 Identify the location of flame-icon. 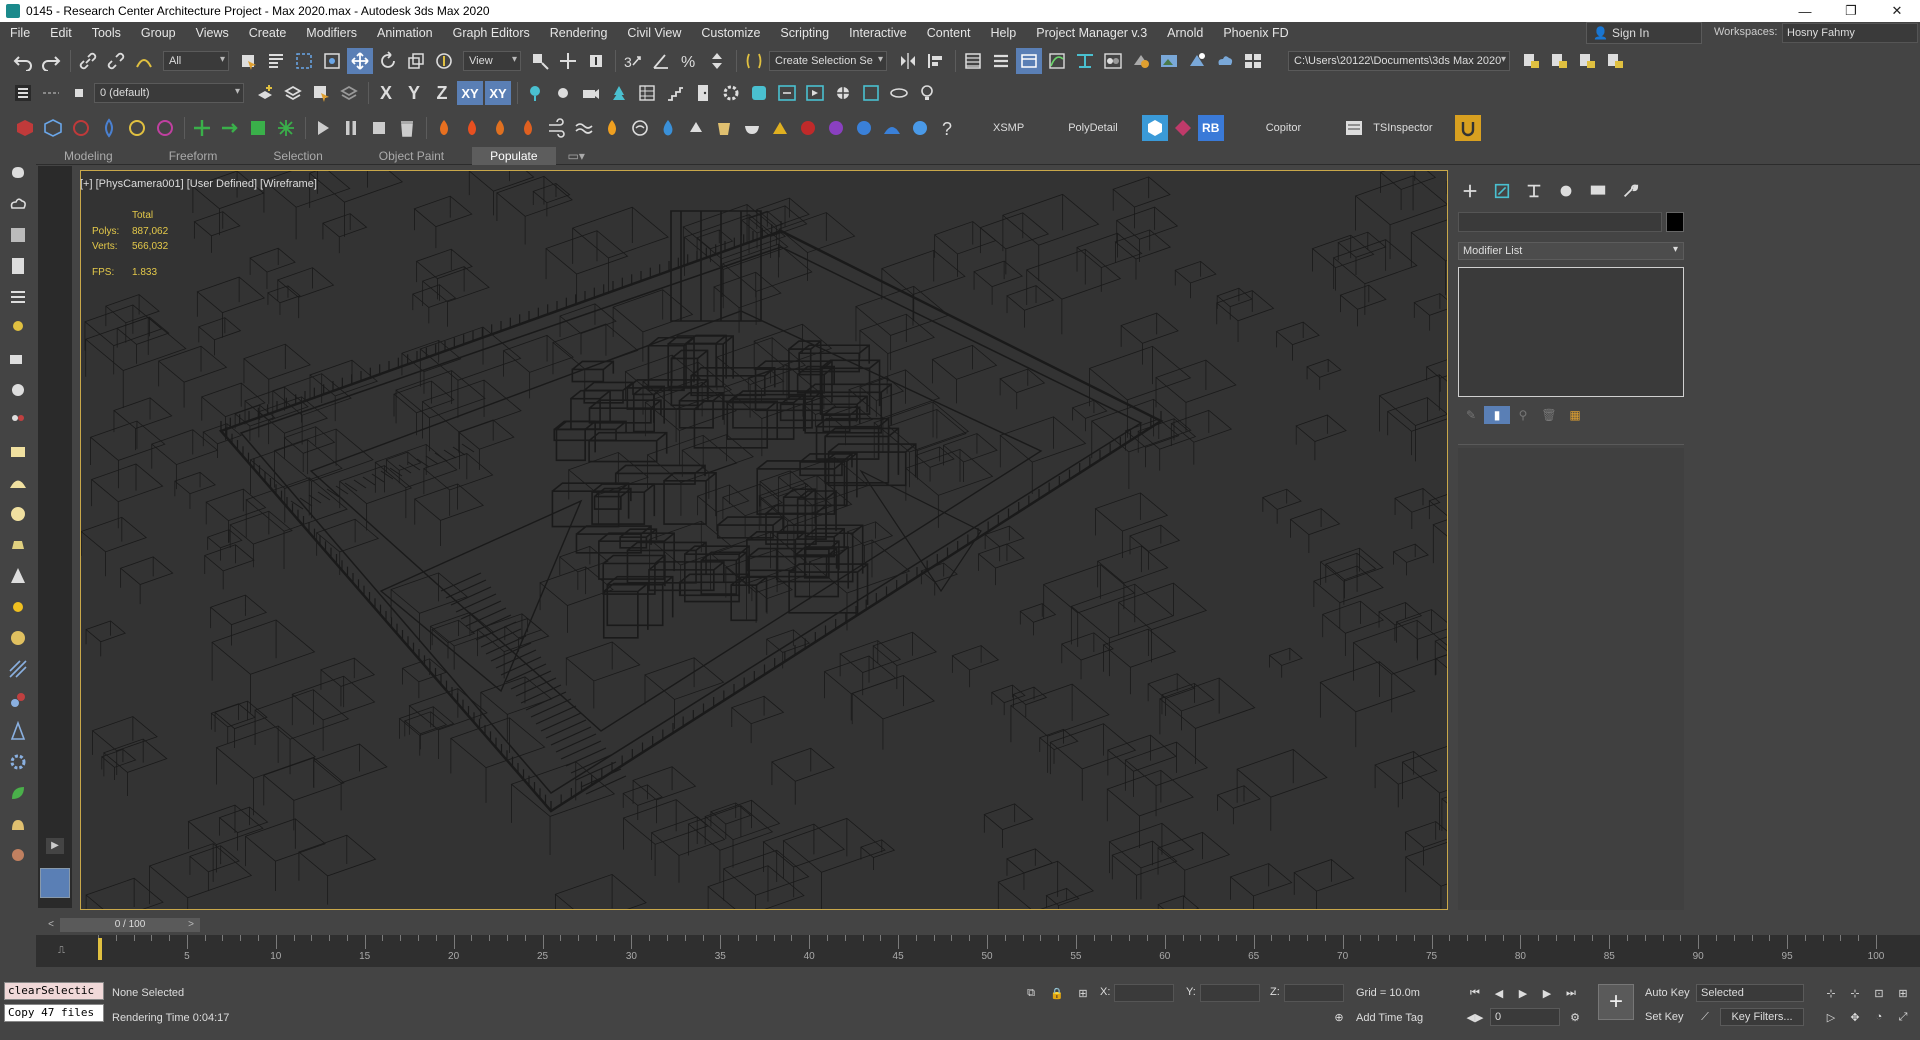
(612, 128).